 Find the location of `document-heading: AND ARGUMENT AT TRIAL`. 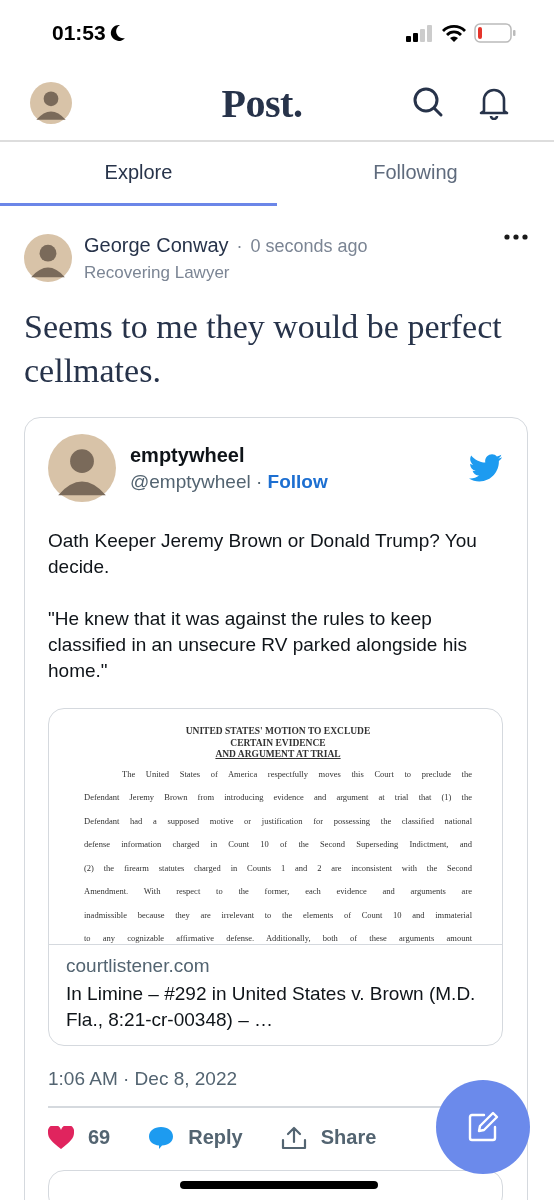

document-heading: AND ARGUMENT AT TRIAL is located at coordinates (278, 755).